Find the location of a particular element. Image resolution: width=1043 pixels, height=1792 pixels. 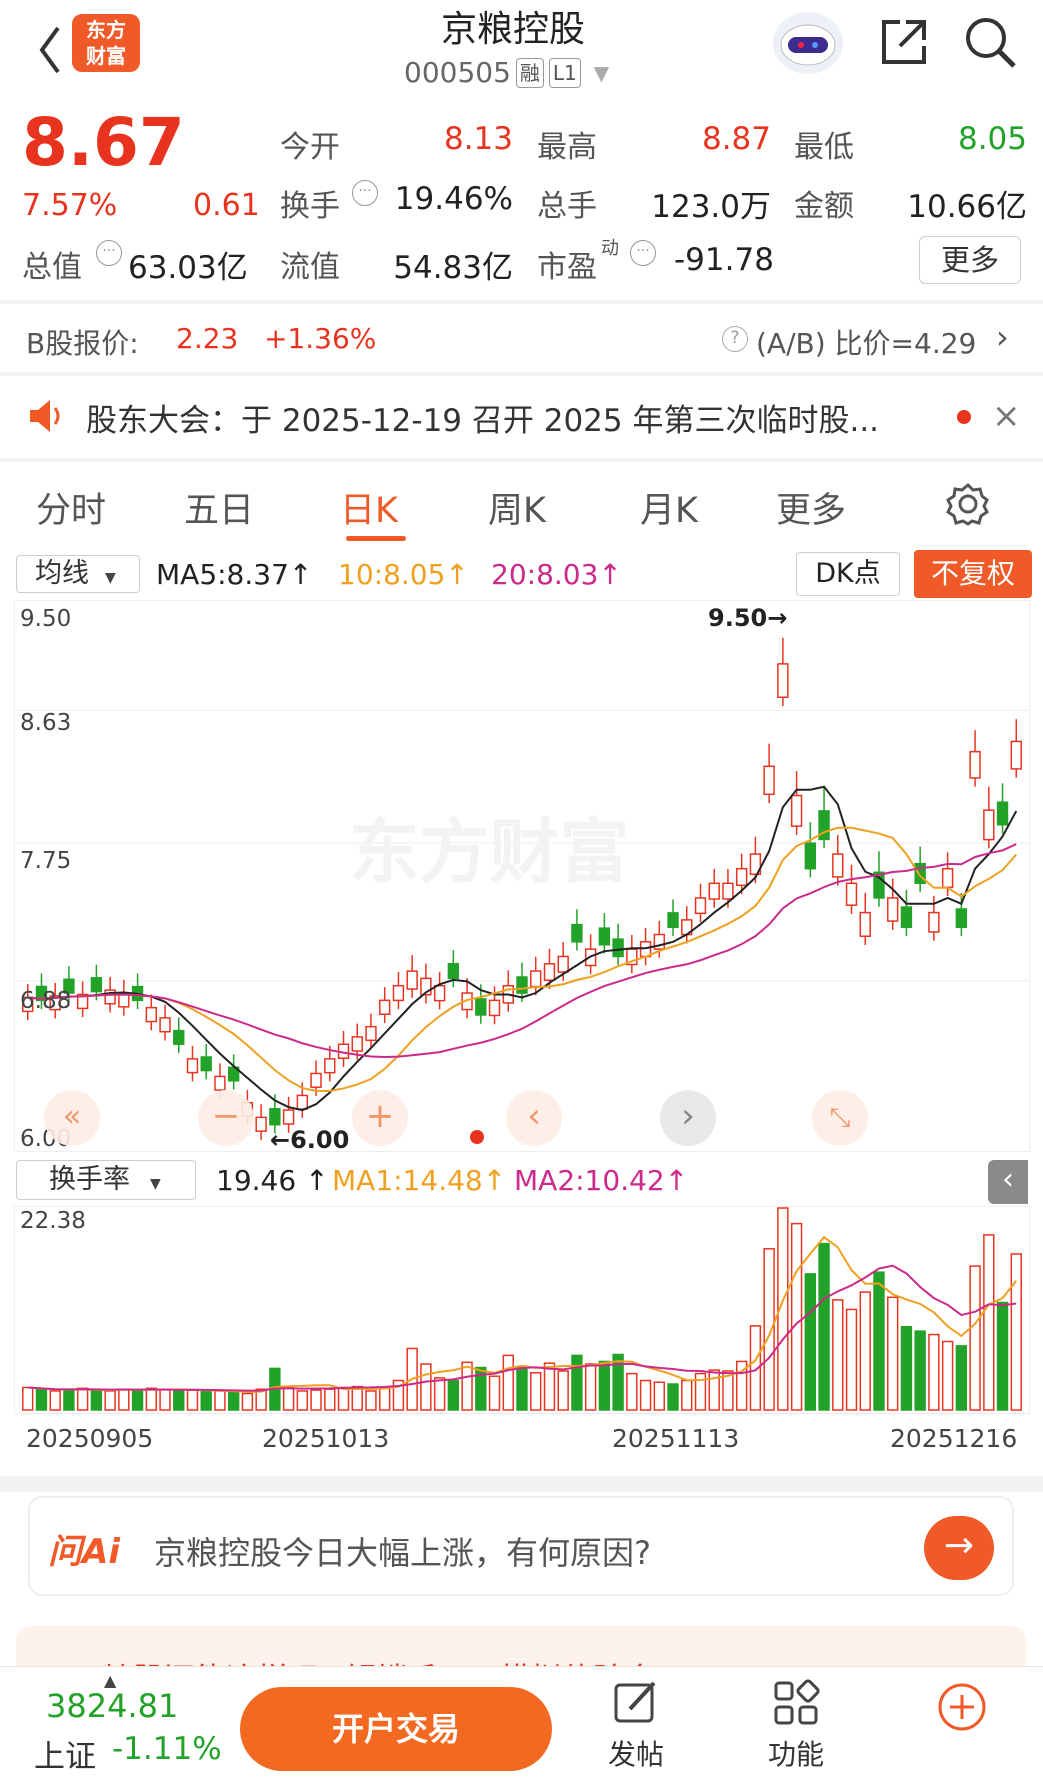

search-icon is located at coordinates (991, 43).